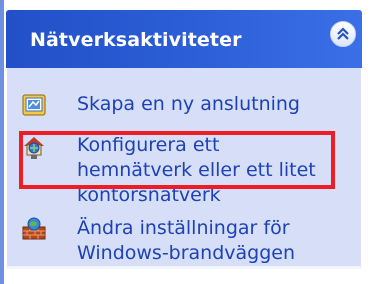 Image resolution: width=377 pixels, height=284 pixels. I want to click on task-label-line: Ändra inställningar för, so click(183, 228).